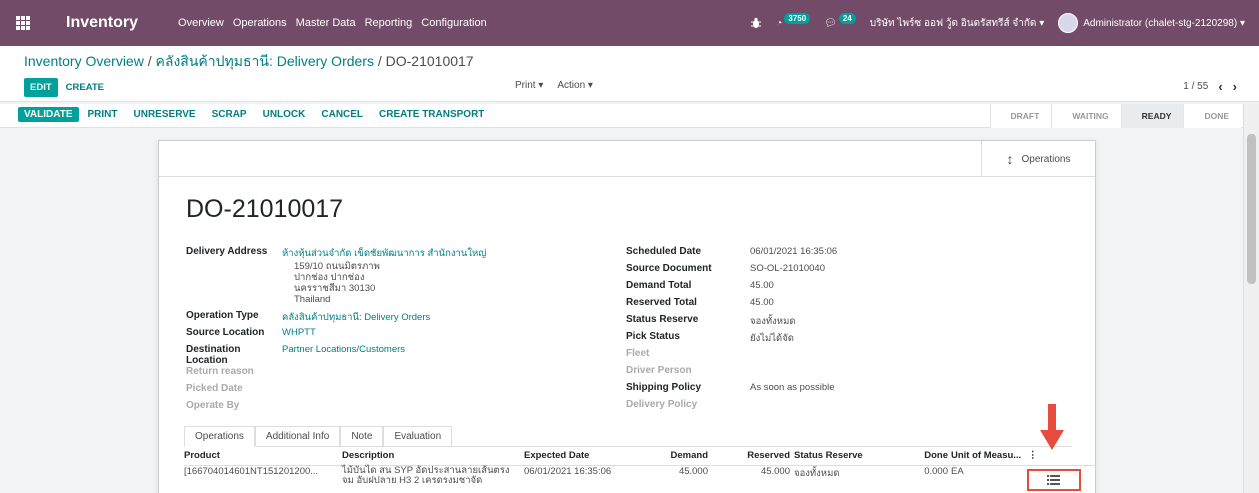 The image size is (1259, 493). What do you see at coordinates (779, 23) in the screenshot?
I see `clock-icon: ◔` at bounding box center [779, 23].